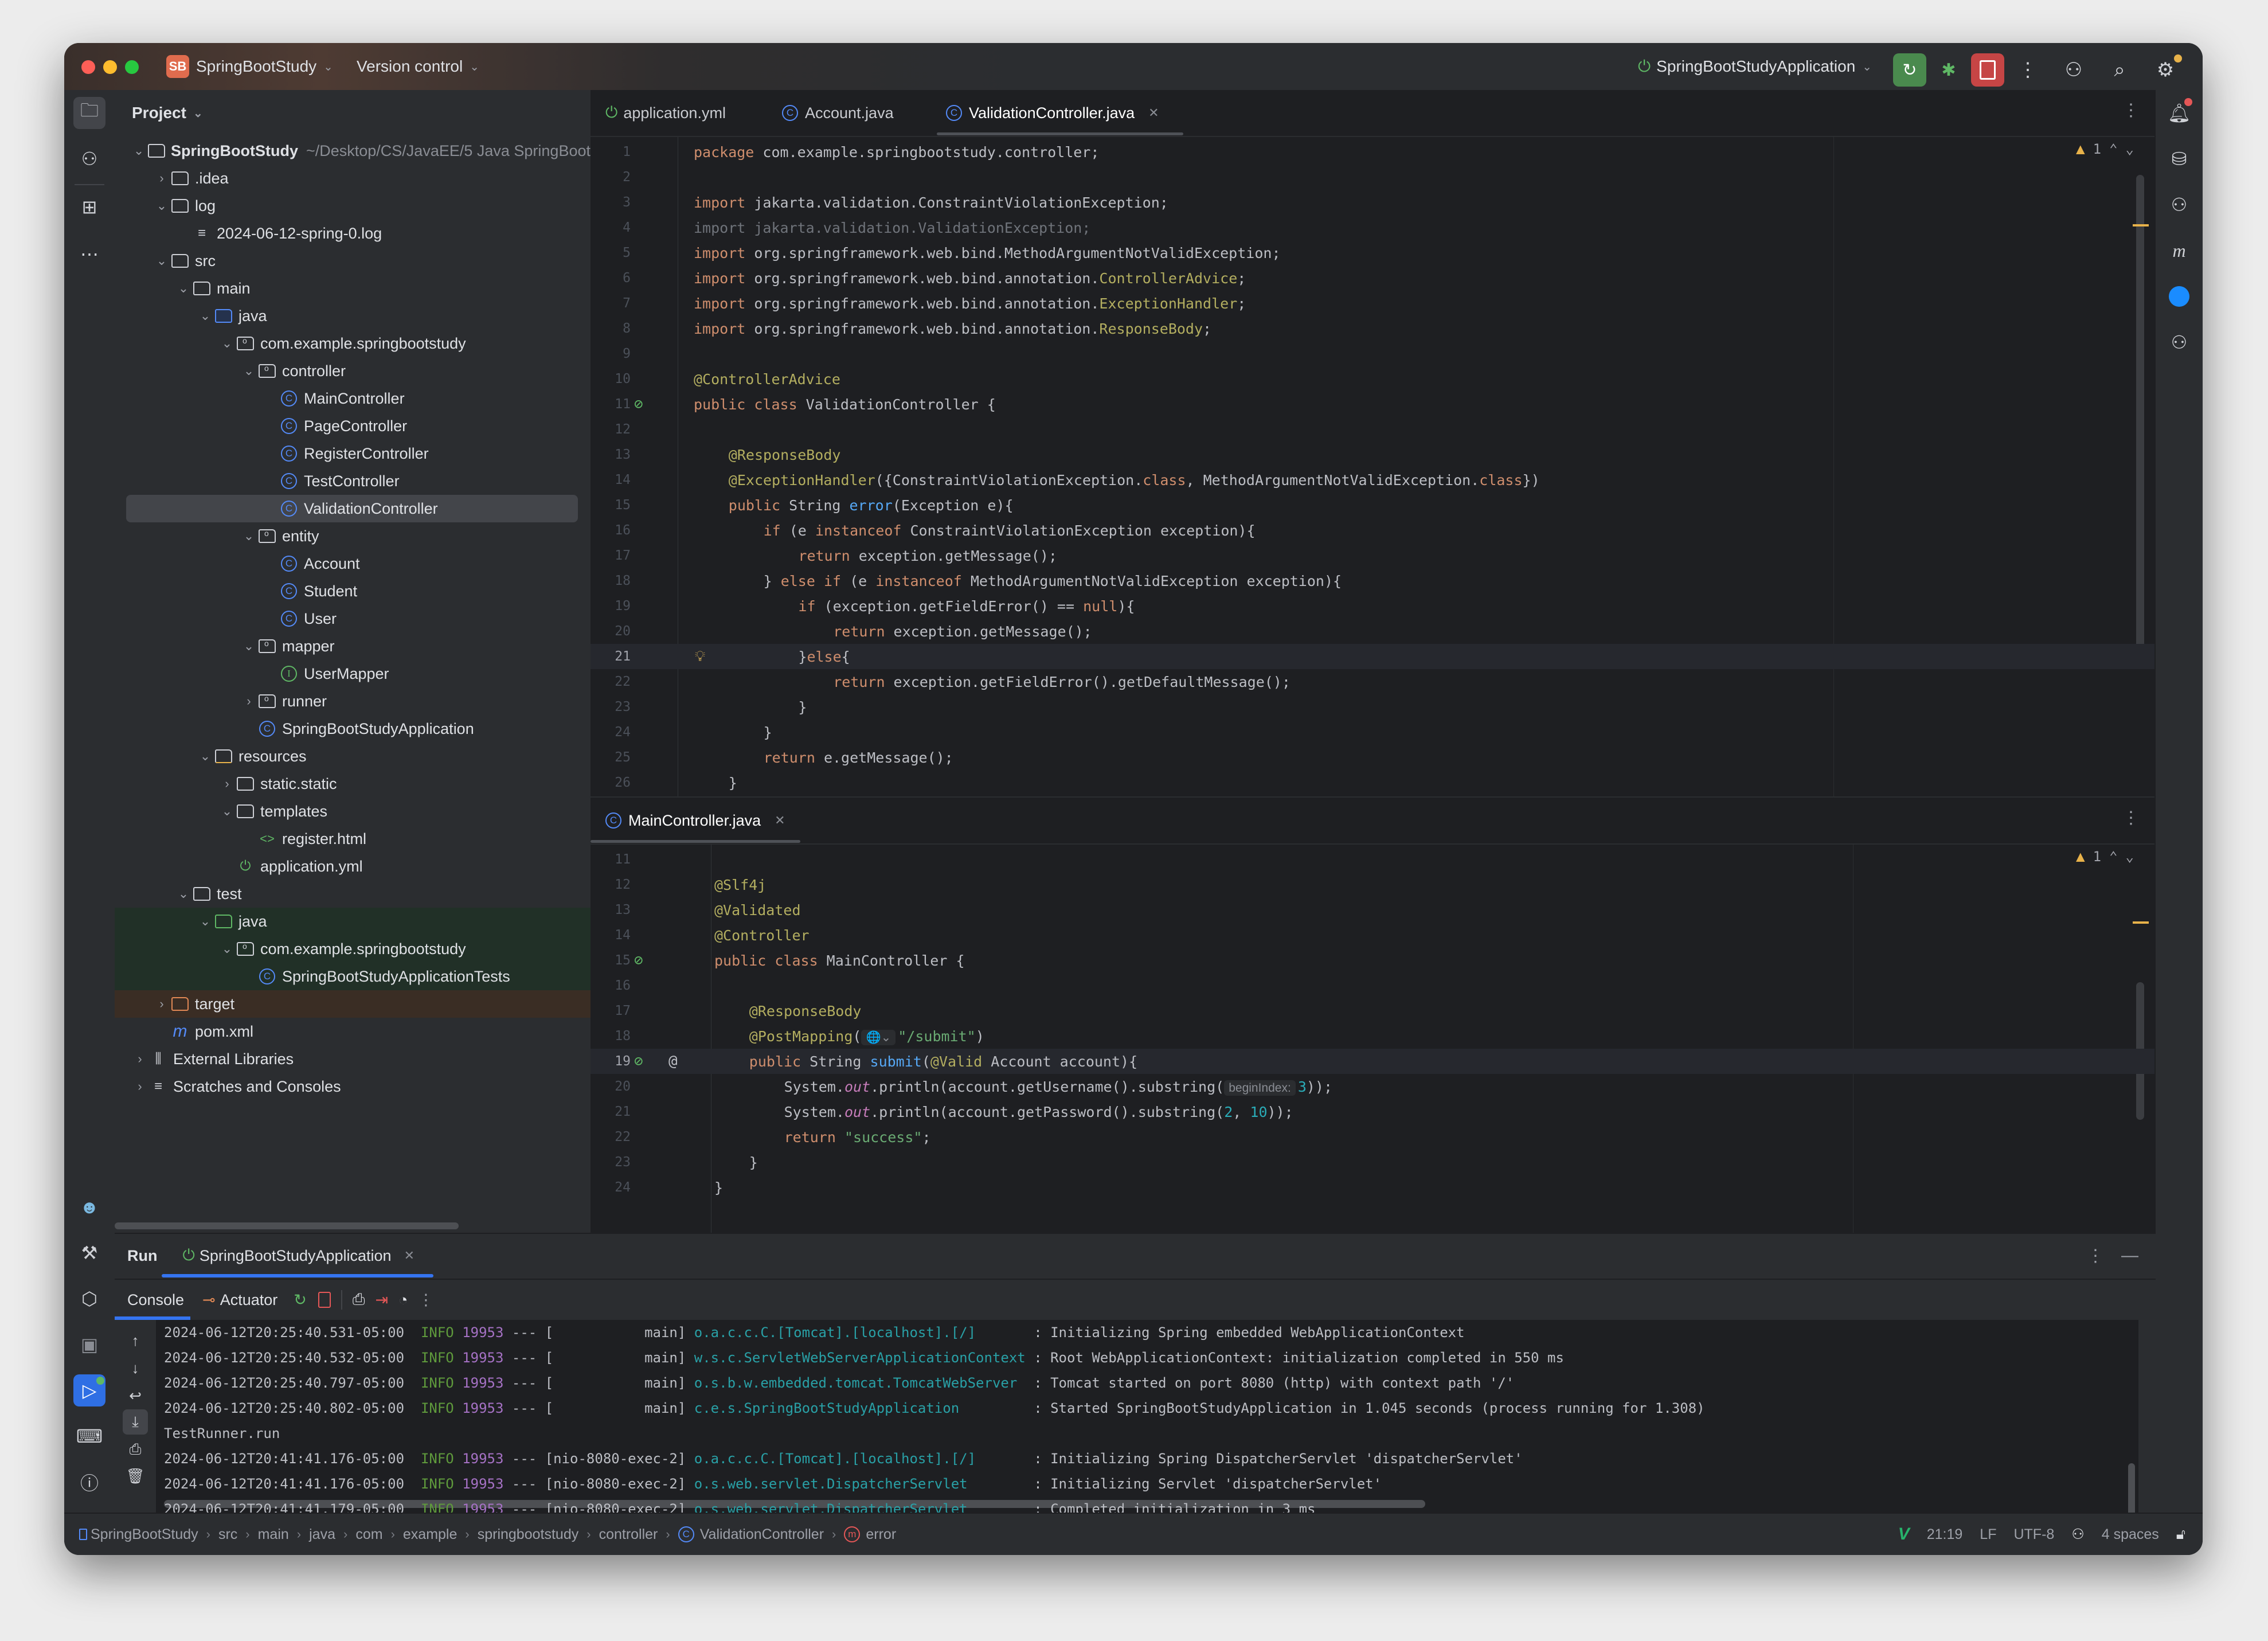 This screenshot has width=2268, height=1641. What do you see at coordinates (1988, 1534) in the screenshot?
I see `line-separator: LF` at bounding box center [1988, 1534].